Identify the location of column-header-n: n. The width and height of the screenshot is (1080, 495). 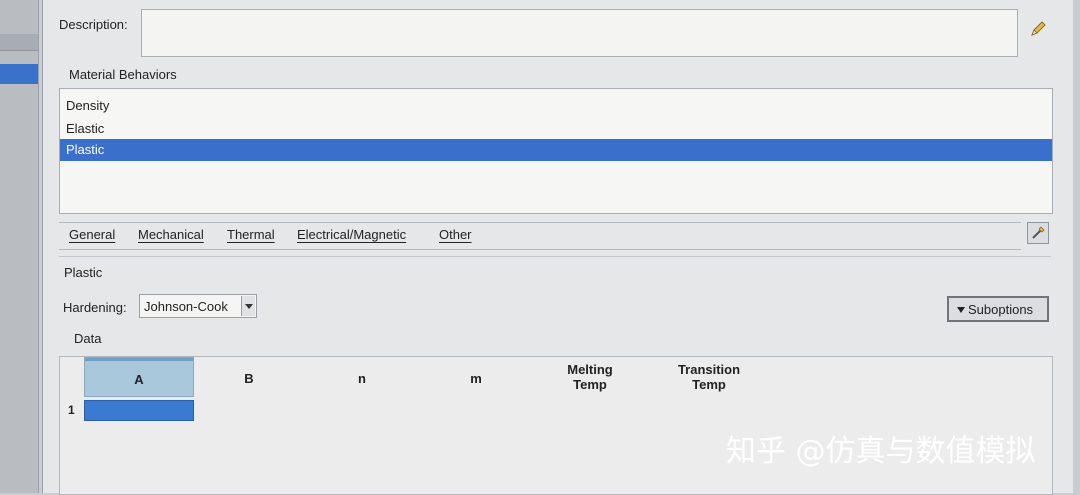
(362, 377).